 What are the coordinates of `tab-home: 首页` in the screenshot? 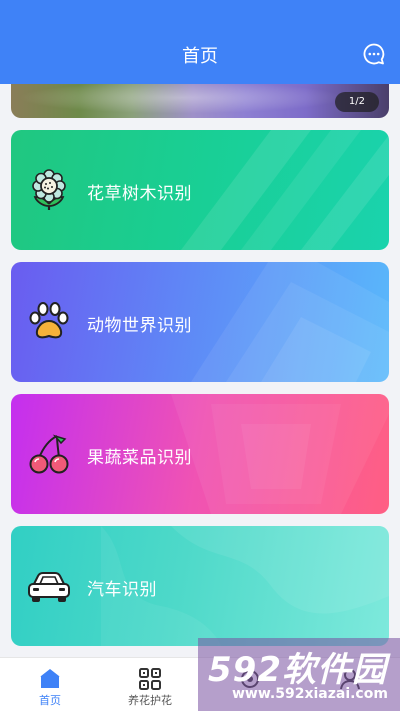 It's located at (50, 684).